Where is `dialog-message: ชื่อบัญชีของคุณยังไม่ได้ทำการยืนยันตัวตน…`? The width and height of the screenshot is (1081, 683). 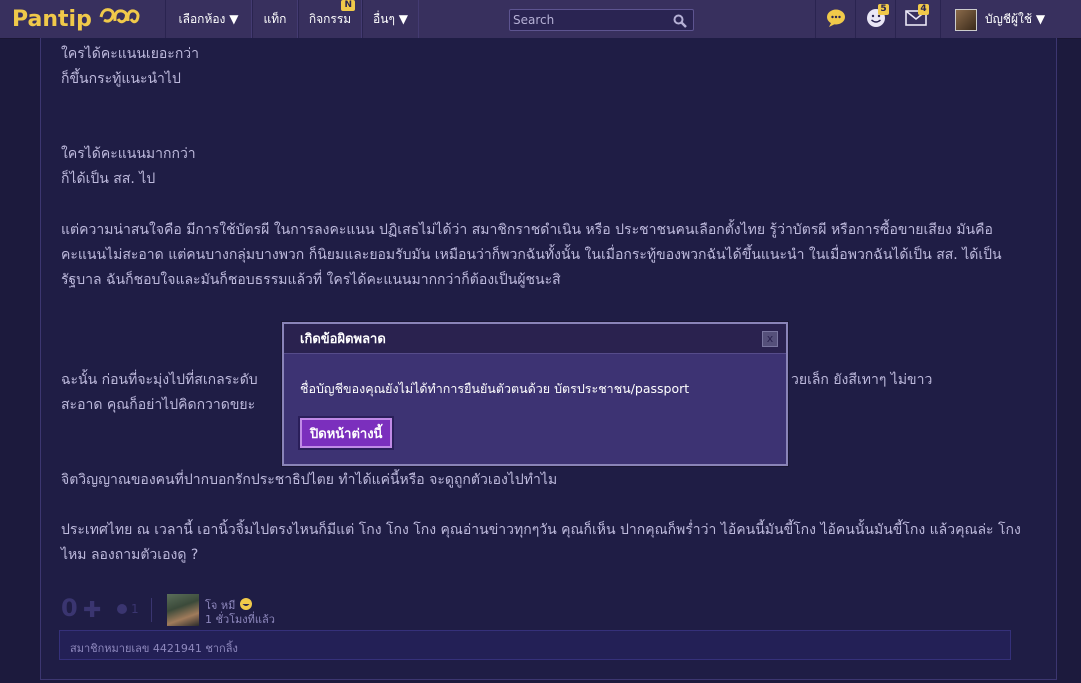 dialog-message: ชื่อบัญชีของคุณยังไม่ได้ทำการยืนยันตัวตน… is located at coordinates (495, 388).